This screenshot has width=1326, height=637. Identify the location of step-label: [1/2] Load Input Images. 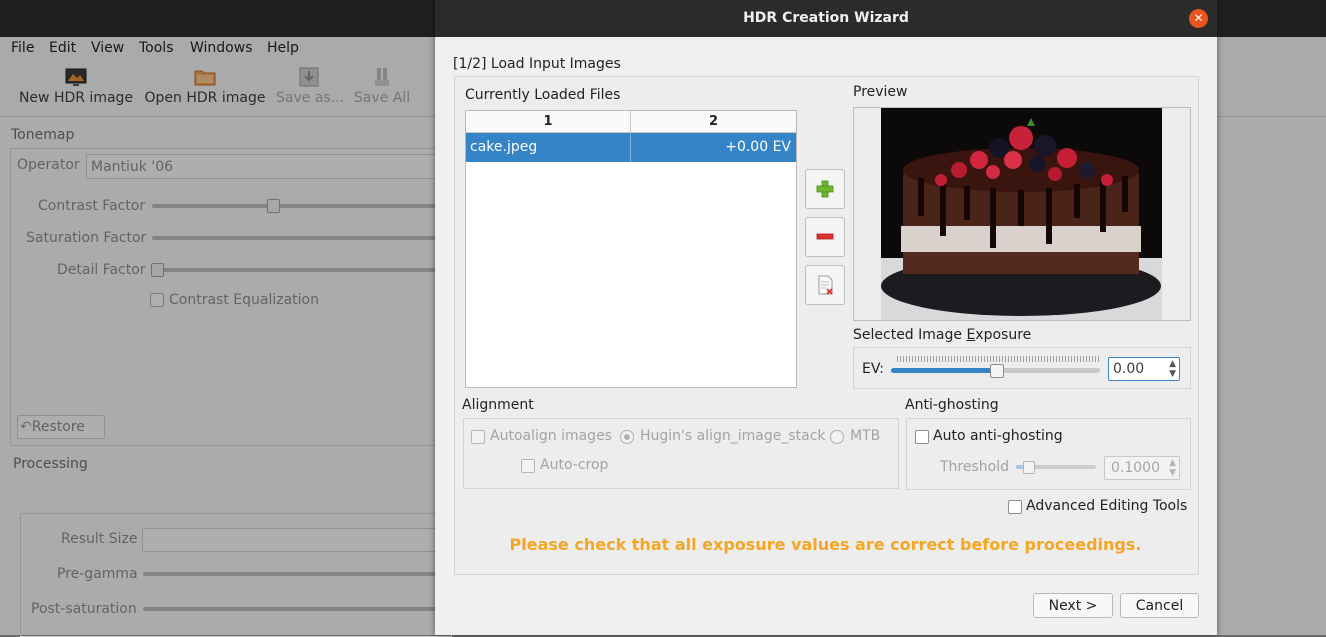
(537, 64).